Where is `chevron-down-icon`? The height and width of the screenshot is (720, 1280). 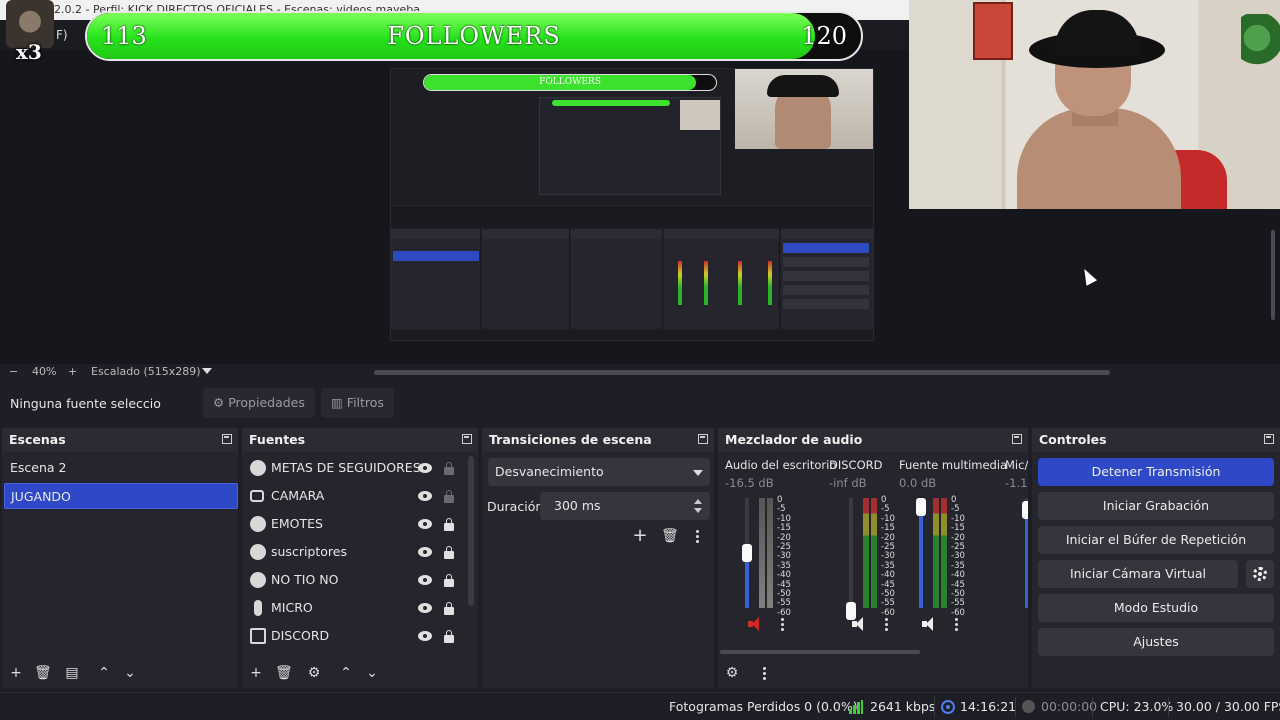
chevron-down-icon is located at coordinates (698, 473).